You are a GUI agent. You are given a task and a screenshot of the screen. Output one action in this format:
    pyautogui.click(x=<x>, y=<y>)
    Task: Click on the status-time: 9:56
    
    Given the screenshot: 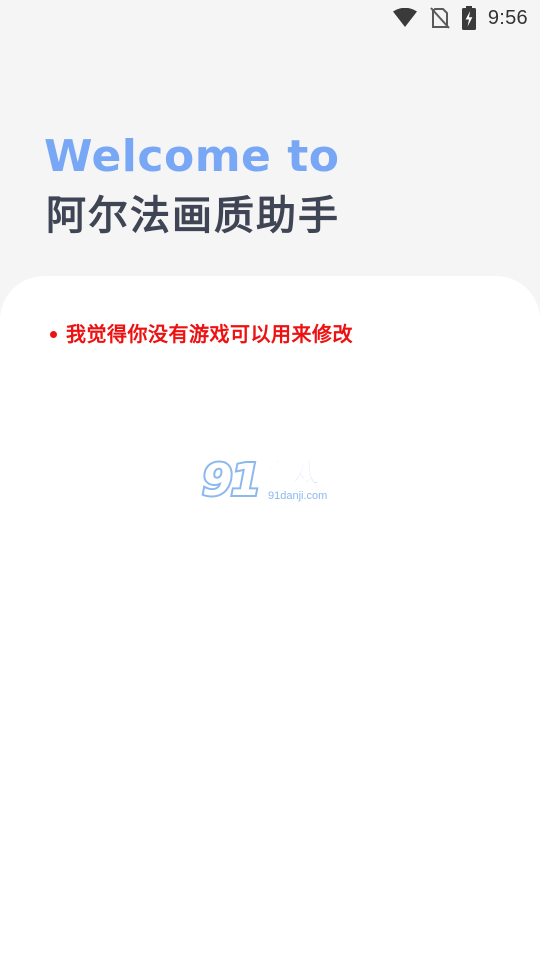 What is the action you would take?
    pyautogui.click(x=507, y=17)
    